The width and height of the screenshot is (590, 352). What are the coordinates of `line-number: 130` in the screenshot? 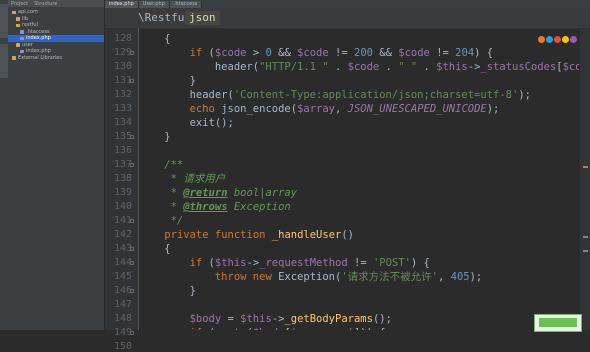 It's located at (122, 66).